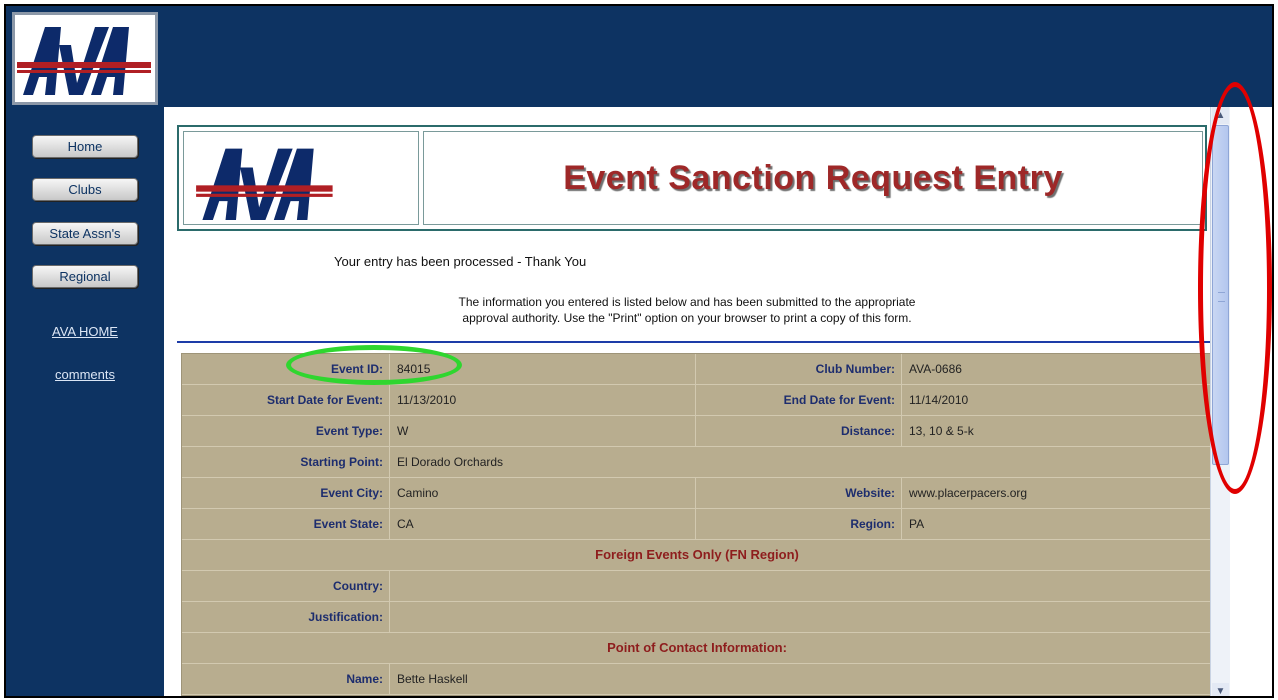 The image size is (1278, 700). I want to click on ava-home-link: AVA HOME, so click(85, 331).